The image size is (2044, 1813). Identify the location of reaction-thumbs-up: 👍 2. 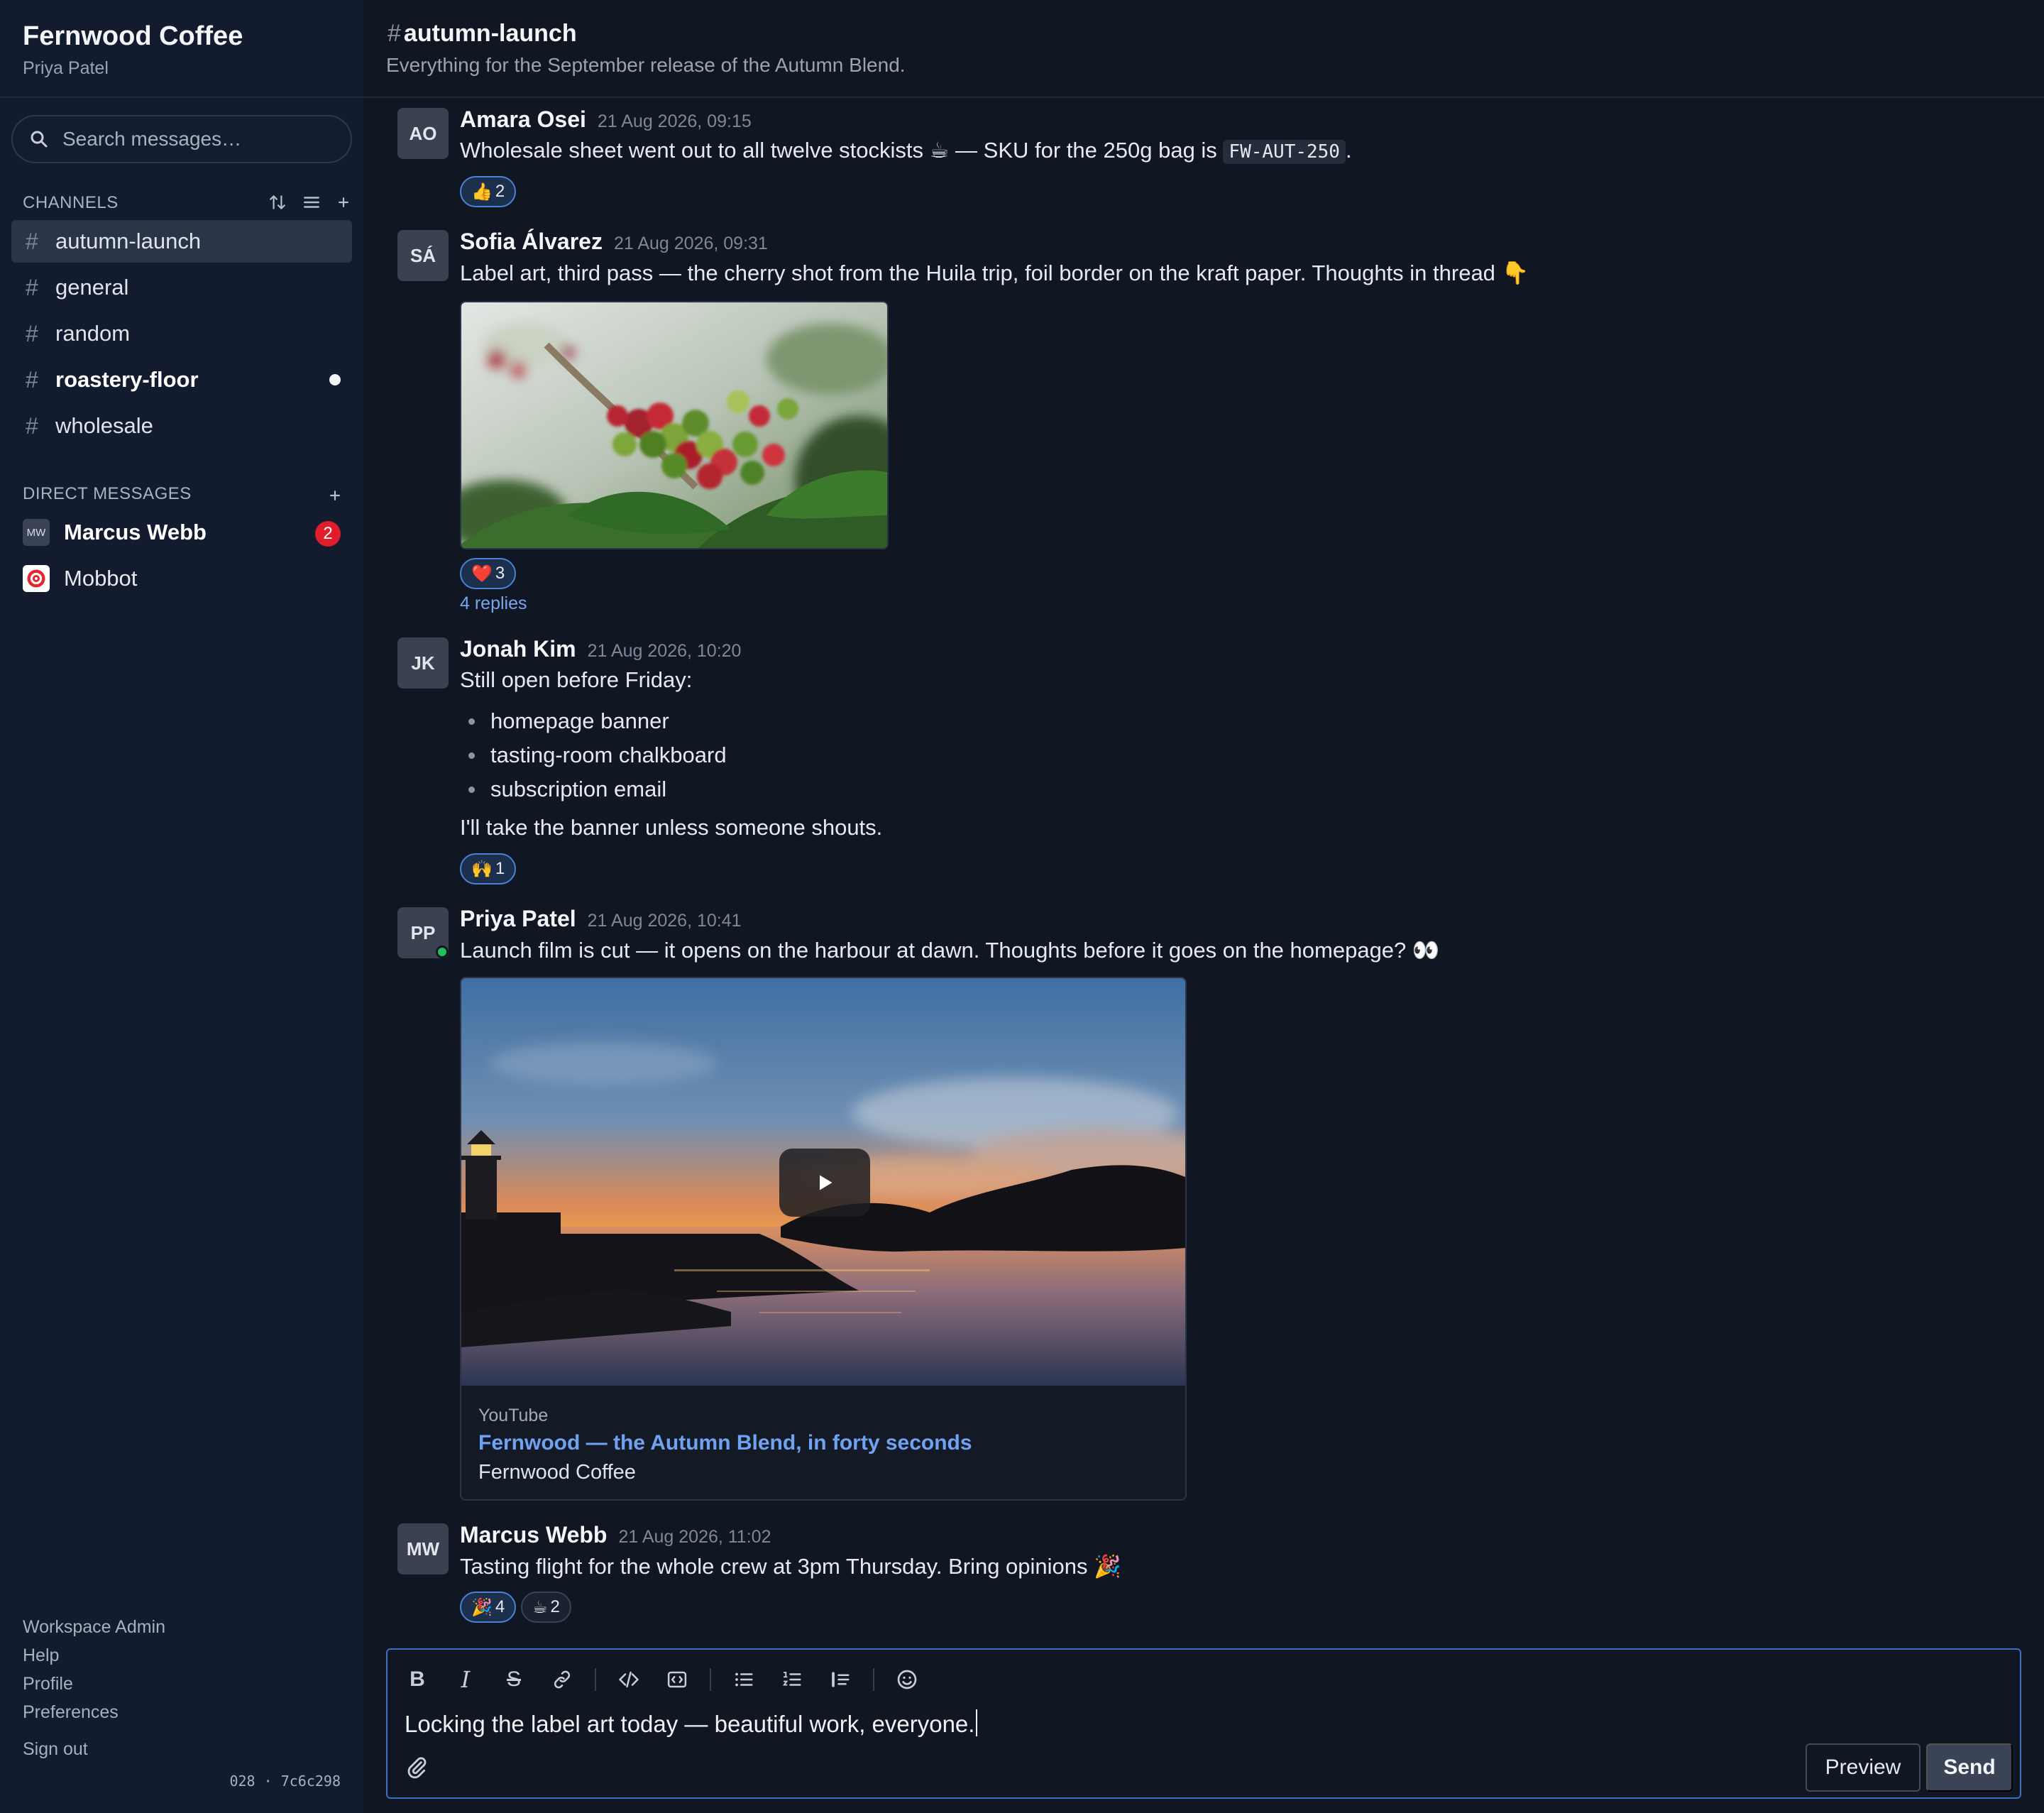
(488, 191).